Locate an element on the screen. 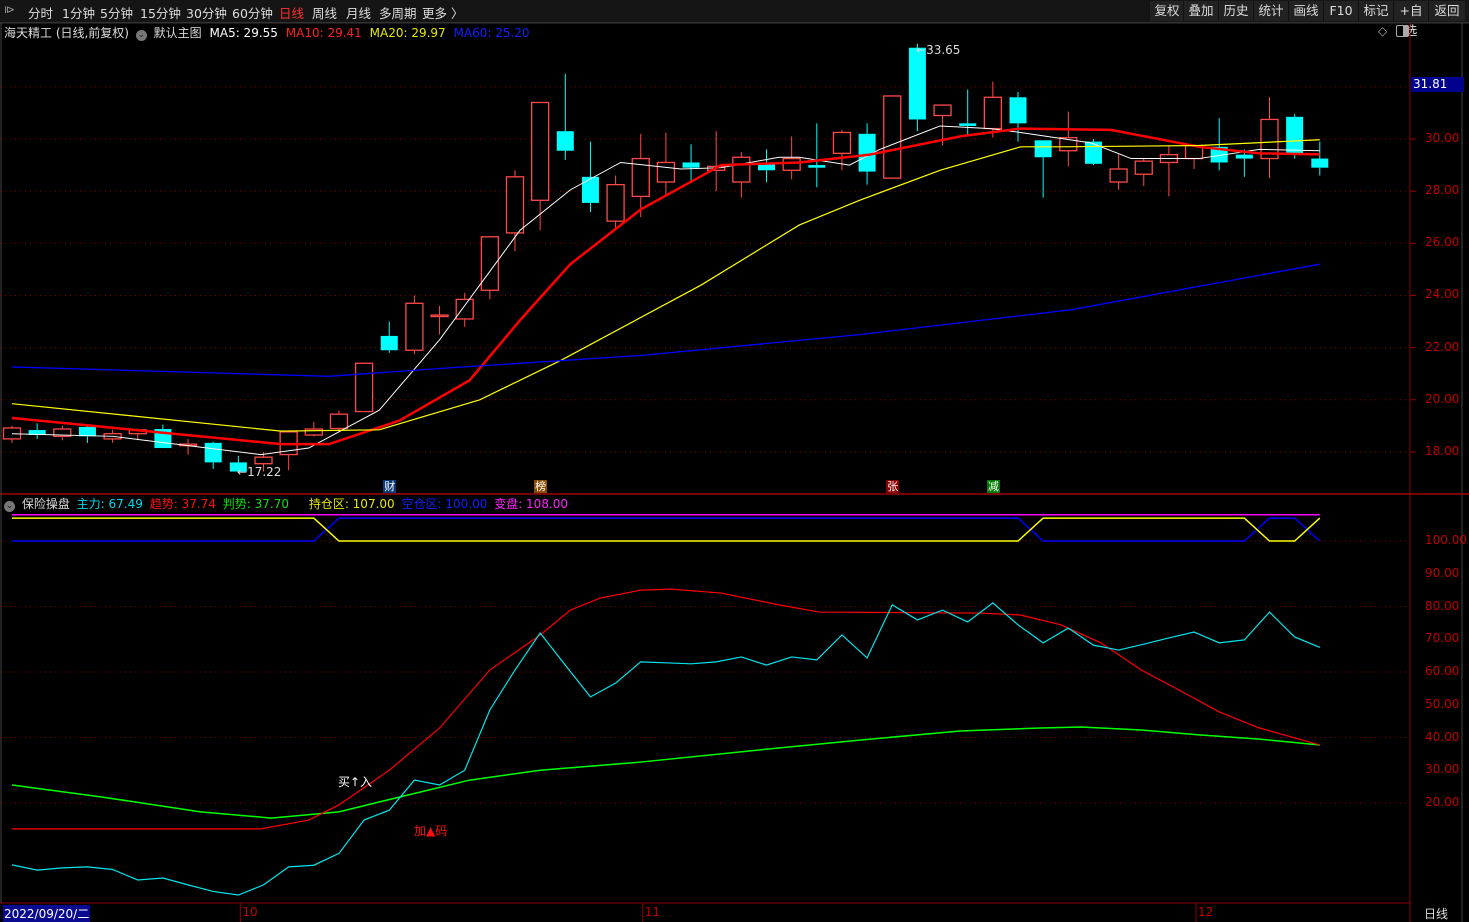 Image resolution: width=1469 pixels, height=922 pixels. event-marker: 减 is located at coordinates (993, 486).